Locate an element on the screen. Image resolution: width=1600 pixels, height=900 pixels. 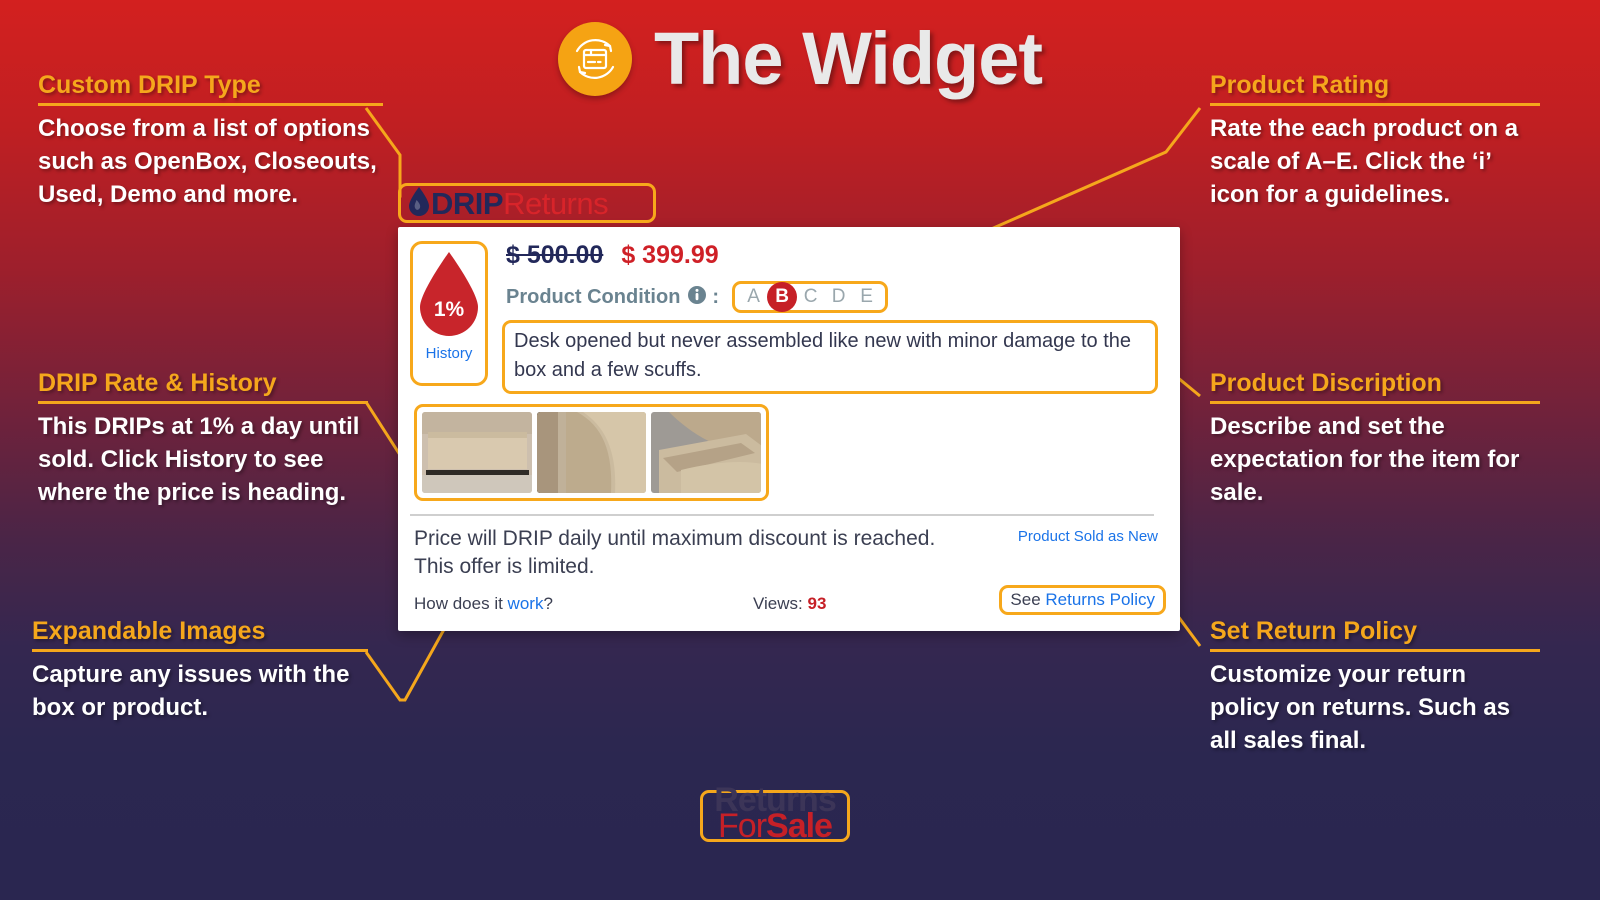
grade-option-a: A is located at coordinates (753, 297).